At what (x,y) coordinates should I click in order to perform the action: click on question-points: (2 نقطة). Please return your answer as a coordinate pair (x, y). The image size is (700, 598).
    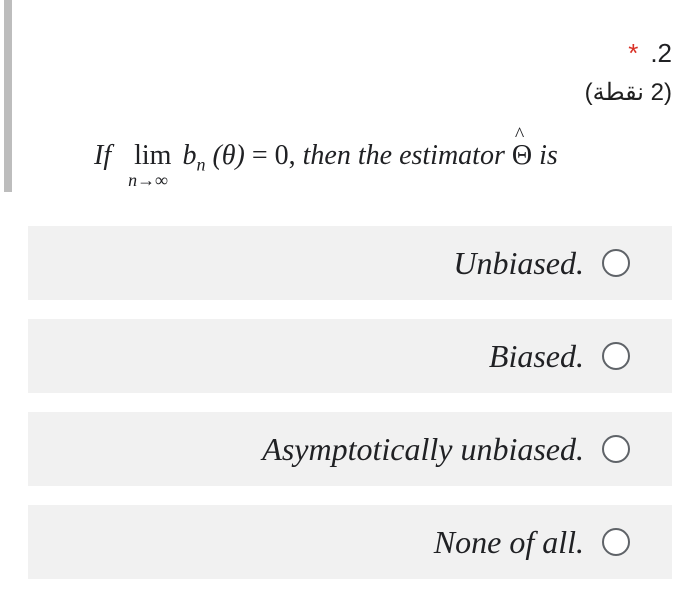
    Looking at the image, I should click on (628, 92).